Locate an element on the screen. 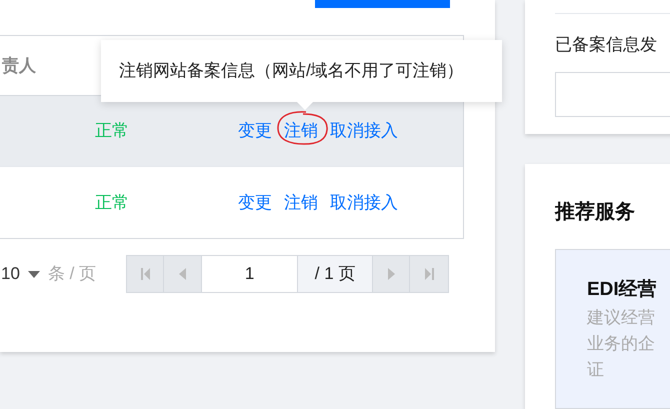 Image resolution: width=670 pixels, height=409 pixels. caret-down-icon is located at coordinates (34, 274).